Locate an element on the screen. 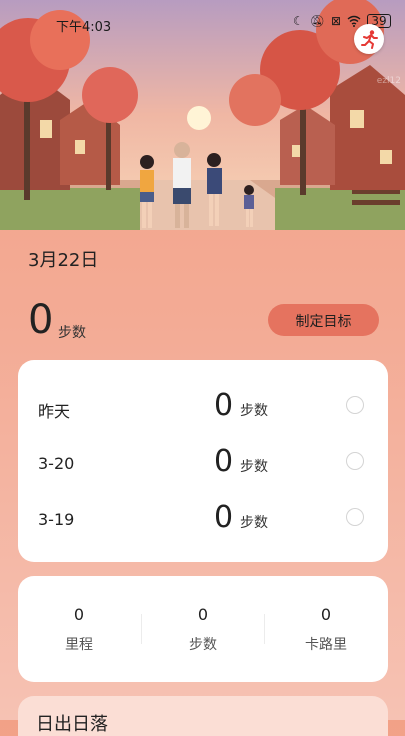 The image size is (405, 736). history-date: 3-20 is located at coordinates (56, 463).